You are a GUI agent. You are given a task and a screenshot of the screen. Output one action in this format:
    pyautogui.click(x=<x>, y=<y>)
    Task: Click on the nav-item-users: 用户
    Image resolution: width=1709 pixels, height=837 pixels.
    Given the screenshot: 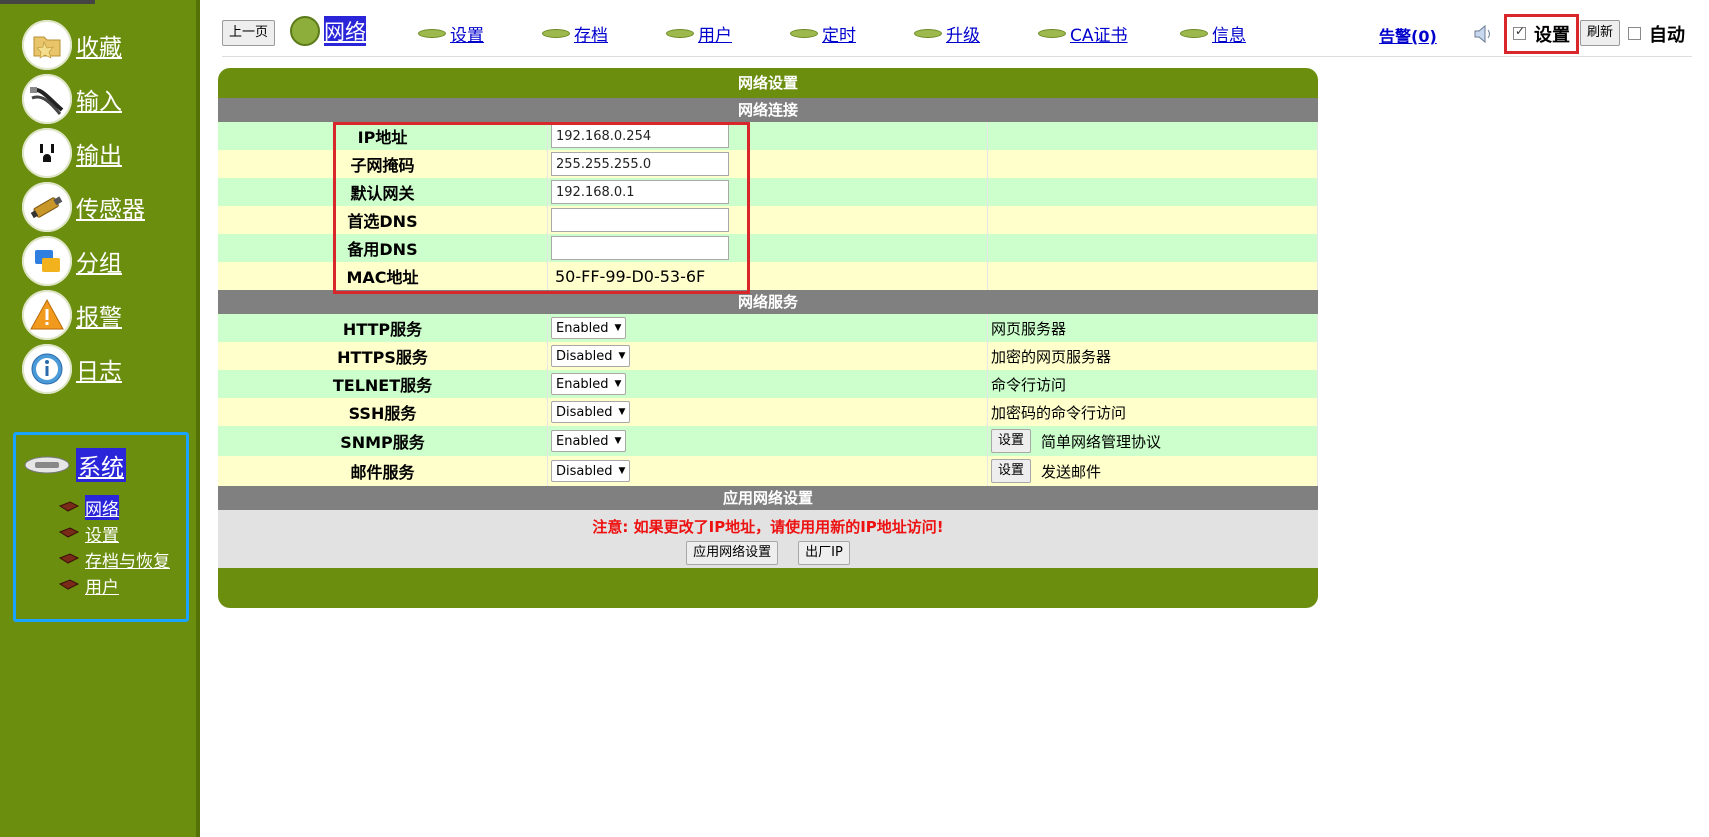 What is the action you would take?
    pyautogui.click(x=699, y=33)
    